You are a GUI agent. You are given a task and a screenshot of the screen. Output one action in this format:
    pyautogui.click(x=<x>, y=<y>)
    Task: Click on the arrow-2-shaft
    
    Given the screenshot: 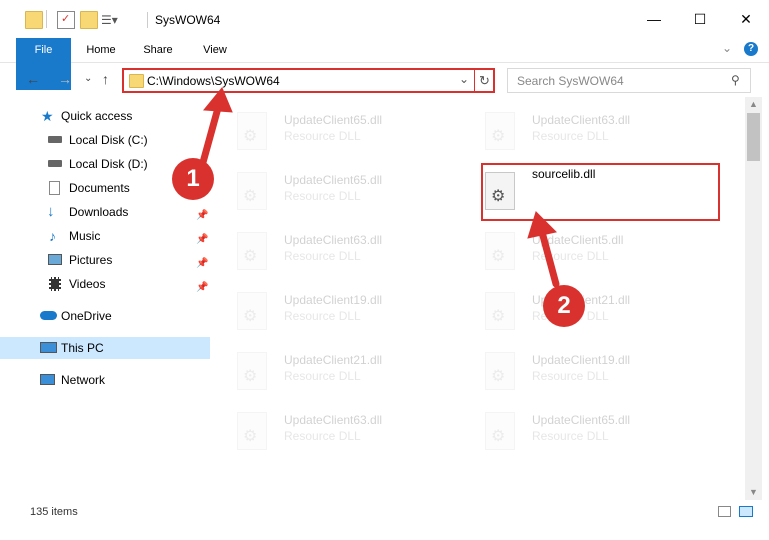 What is the action you would take?
    pyautogui.click(x=549, y=258)
    